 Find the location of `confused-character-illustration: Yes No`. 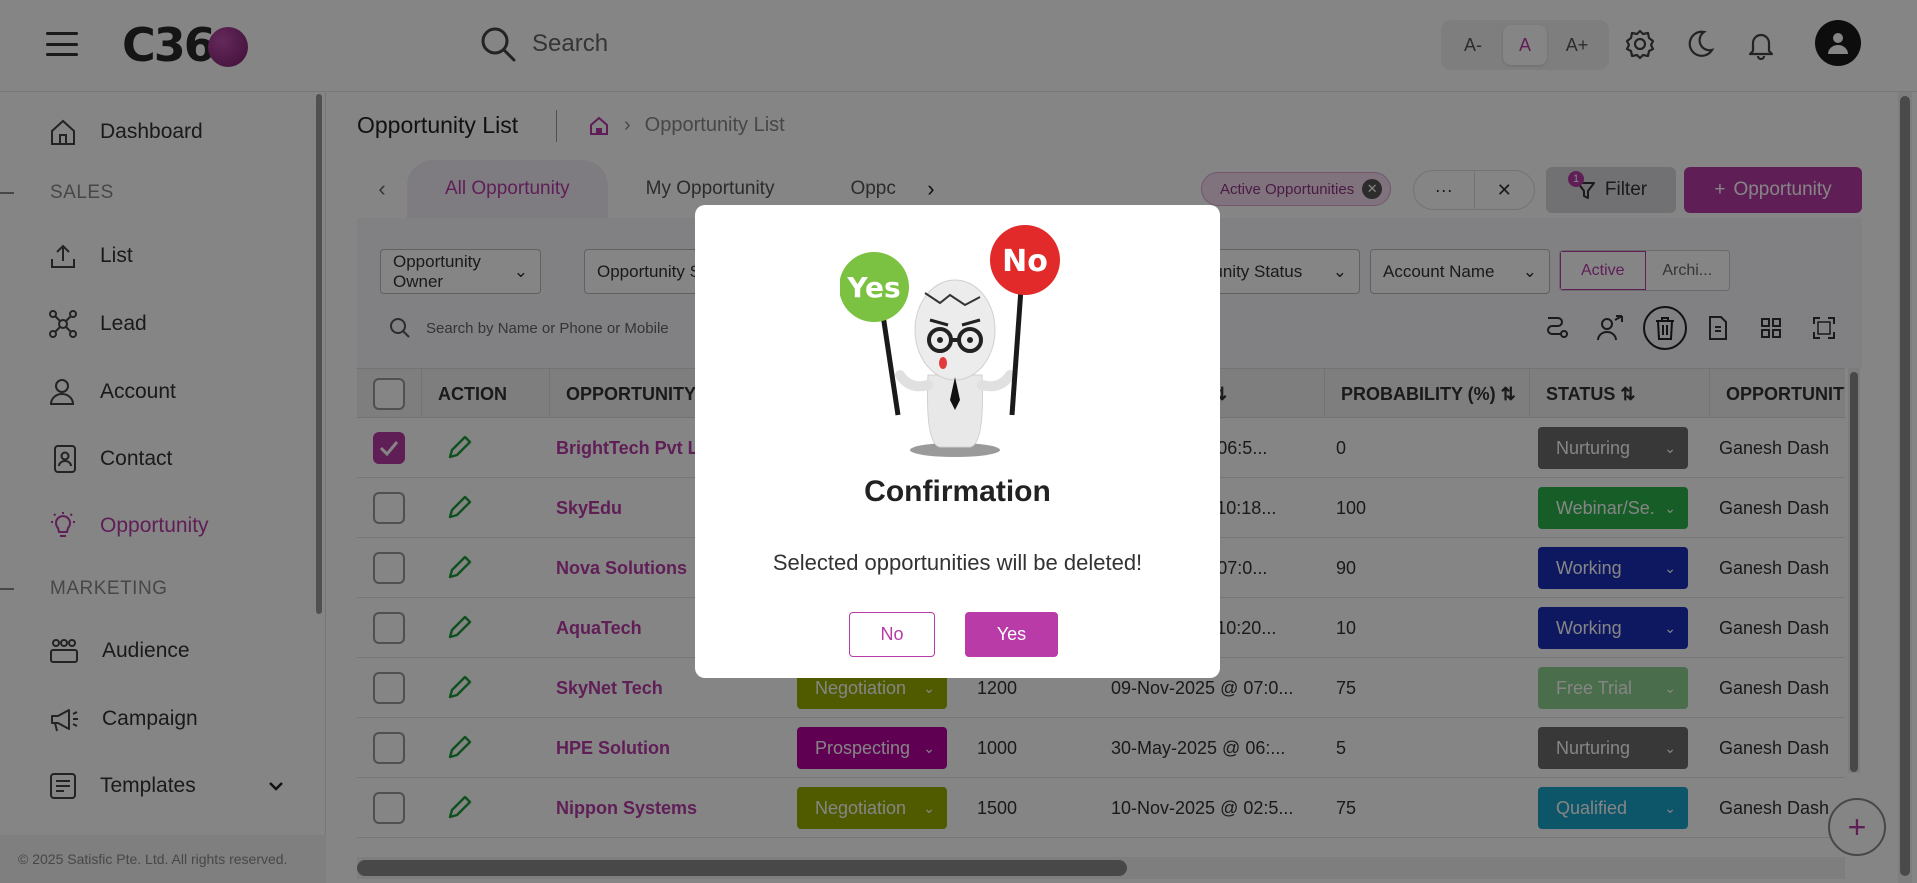

confused-character-illustration: Yes No is located at coordinates (950, 341).